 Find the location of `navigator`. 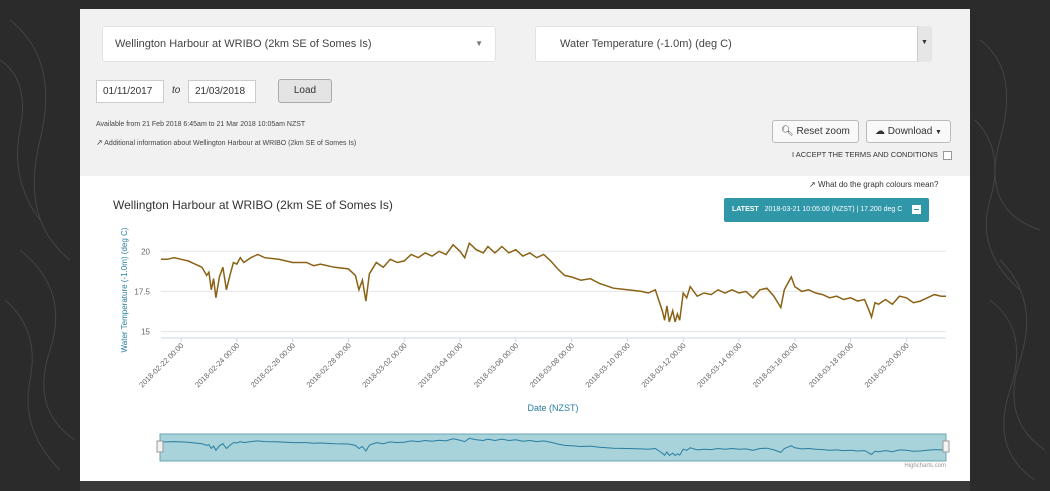

navigator is located at coordinates (553, 447).